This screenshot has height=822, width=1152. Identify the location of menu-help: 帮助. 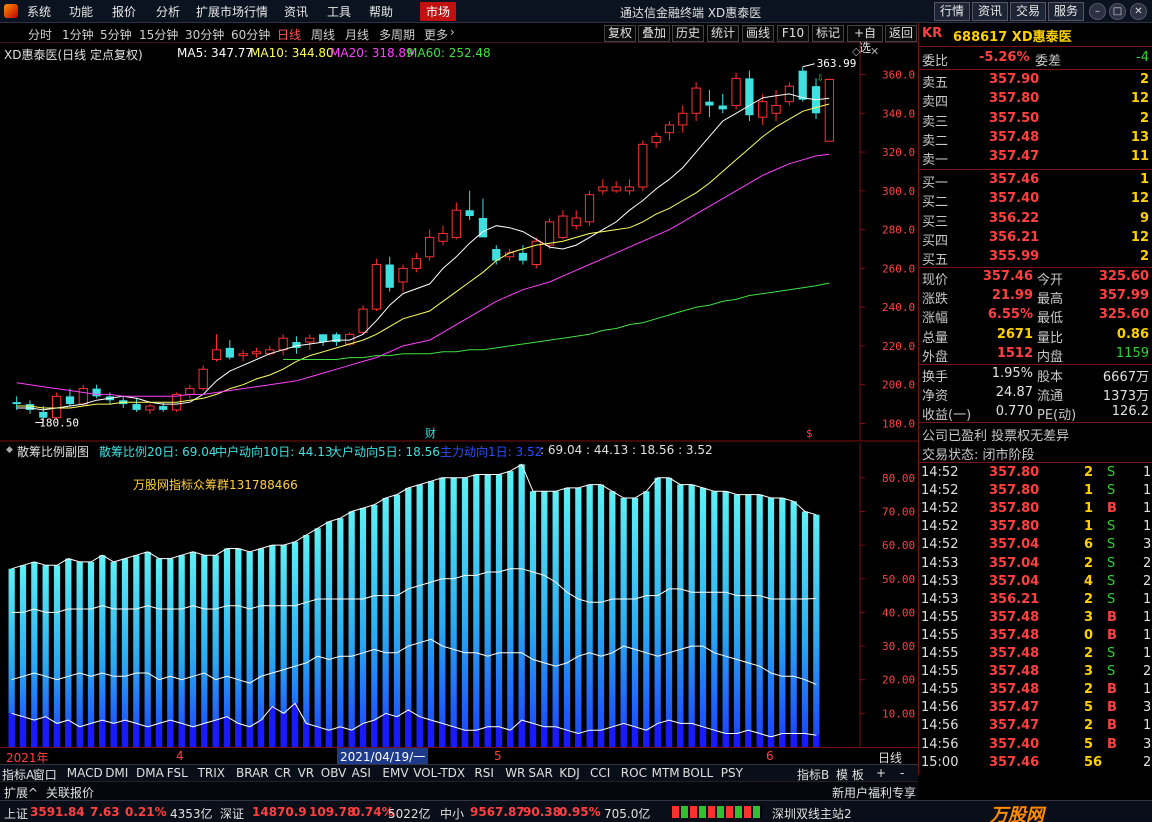
(381, 11).